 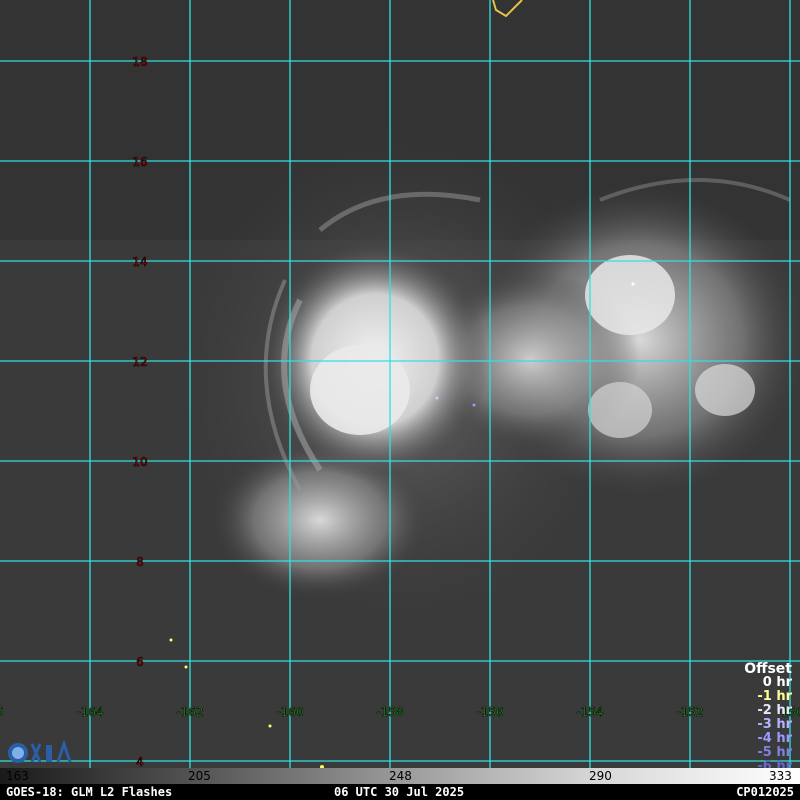 I want to click on longitude-label: -152, so click(x=689, y=712).